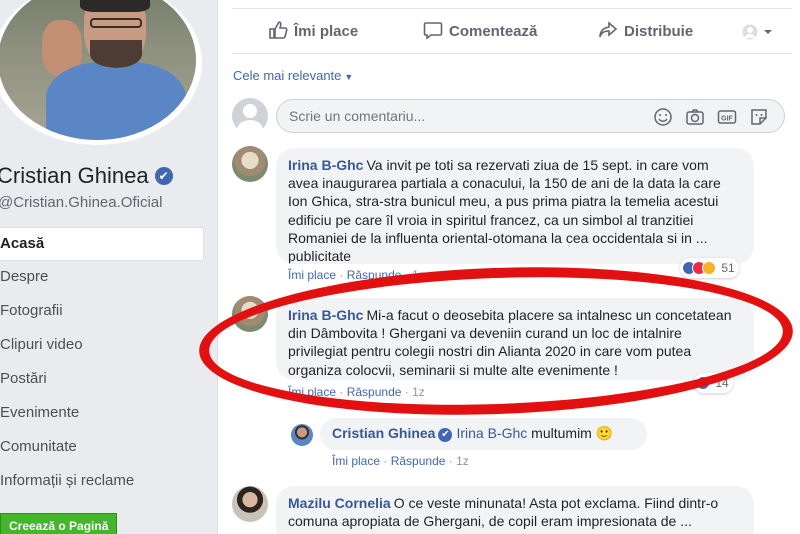 This screenshot has width=800, height=534. I want to click on current-user-avatar, so click(250, 116).